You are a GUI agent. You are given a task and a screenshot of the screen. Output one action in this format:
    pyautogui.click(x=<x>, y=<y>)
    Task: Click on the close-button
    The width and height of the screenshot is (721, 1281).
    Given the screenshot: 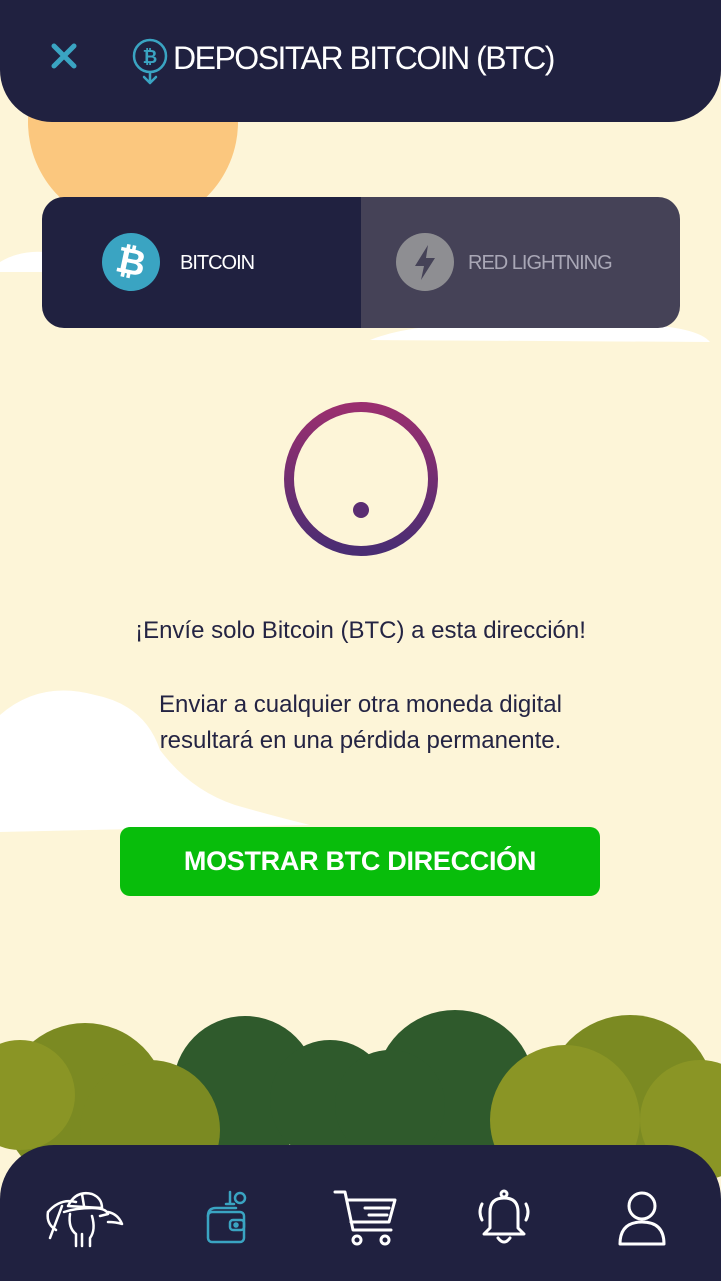 What is the action you would take?
    pyautogui.click(x=64, y=56)
    